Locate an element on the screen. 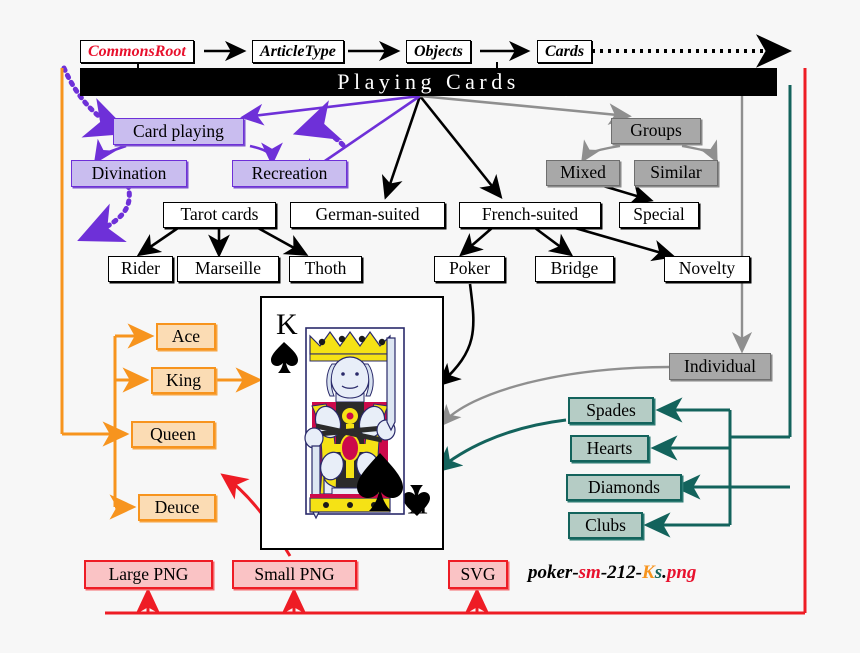 The width and height of the screenshot is (860, 653). node-rank-deuce: Deuce is located at coordinates (177, 507).